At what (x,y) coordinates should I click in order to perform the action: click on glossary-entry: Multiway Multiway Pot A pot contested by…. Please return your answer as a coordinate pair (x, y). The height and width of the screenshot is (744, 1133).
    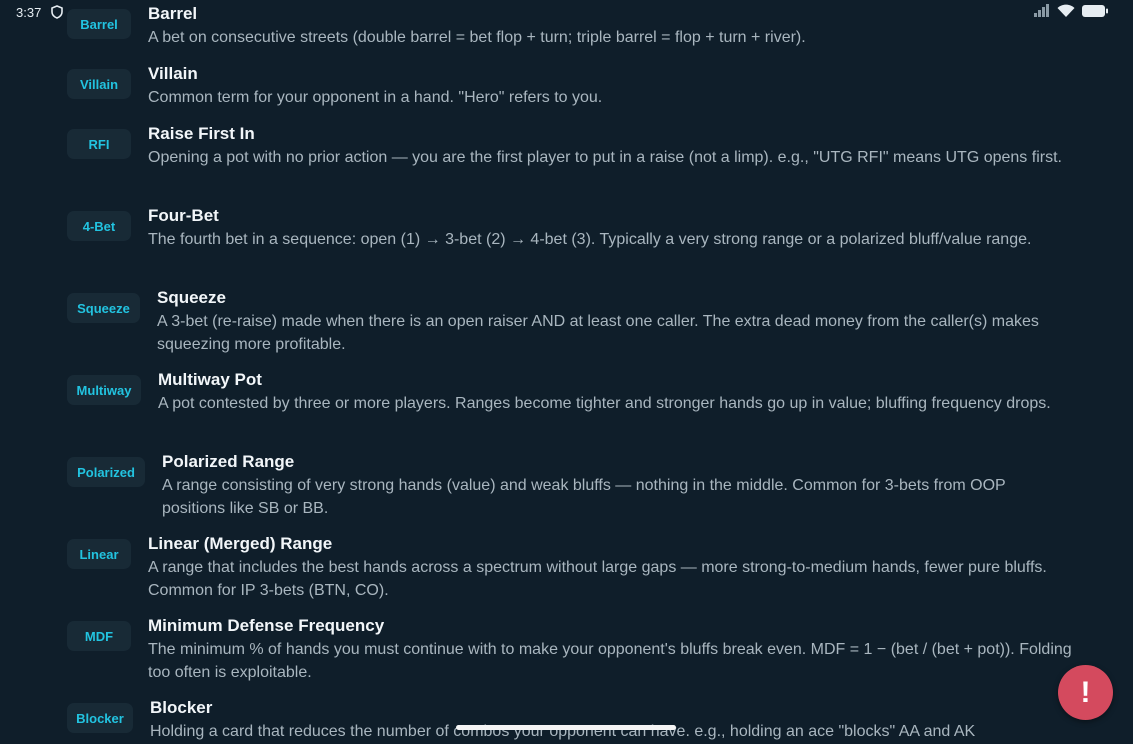
    Looking at the image, I should click on (565, 392).